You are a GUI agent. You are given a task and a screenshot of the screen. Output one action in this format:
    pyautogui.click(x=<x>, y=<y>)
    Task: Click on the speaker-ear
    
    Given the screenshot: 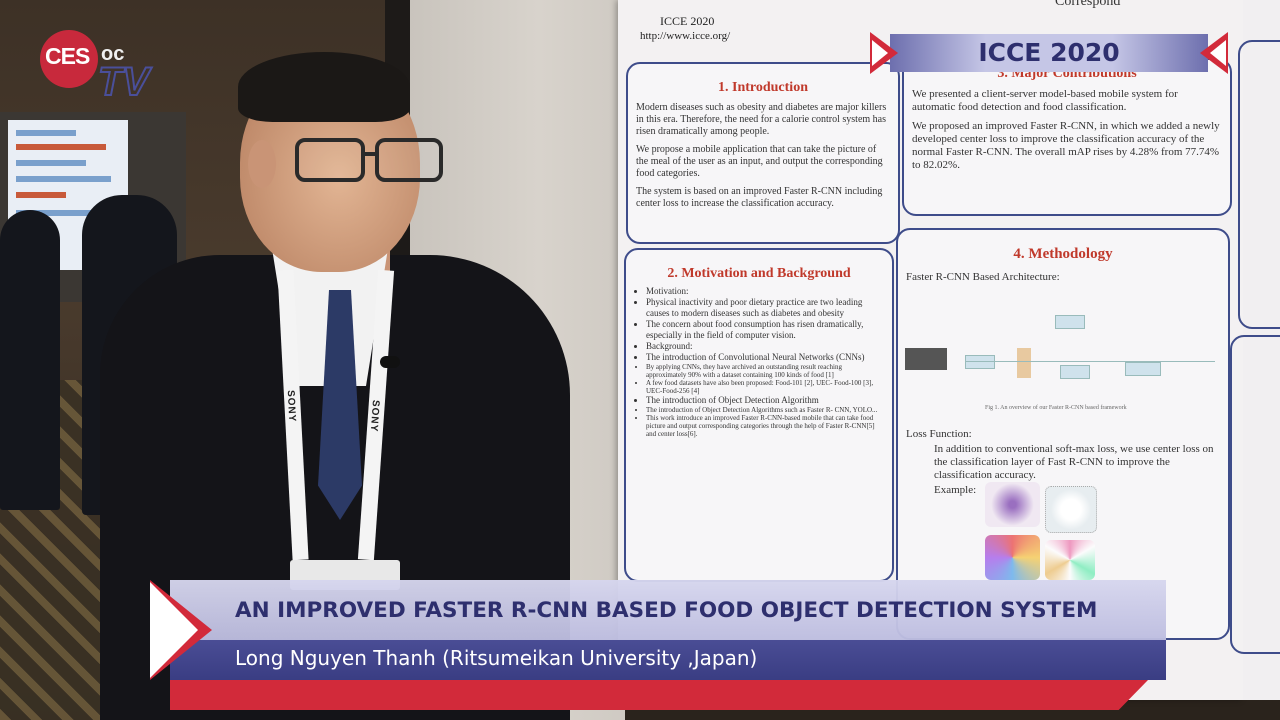 What is the action you would take?
    pyautogui.click(x=262, y=164)
    